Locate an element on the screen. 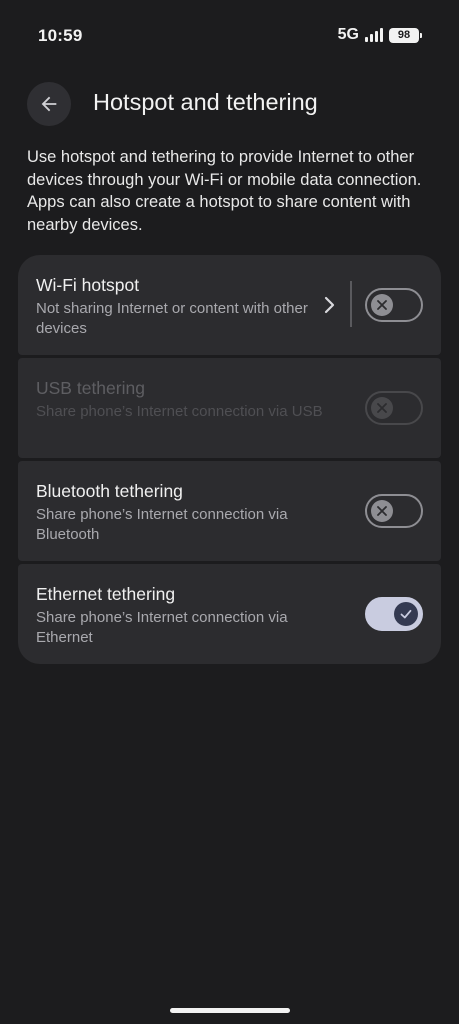  status-bar: 10:59 5G 98 is located at coordinates (229, 36).